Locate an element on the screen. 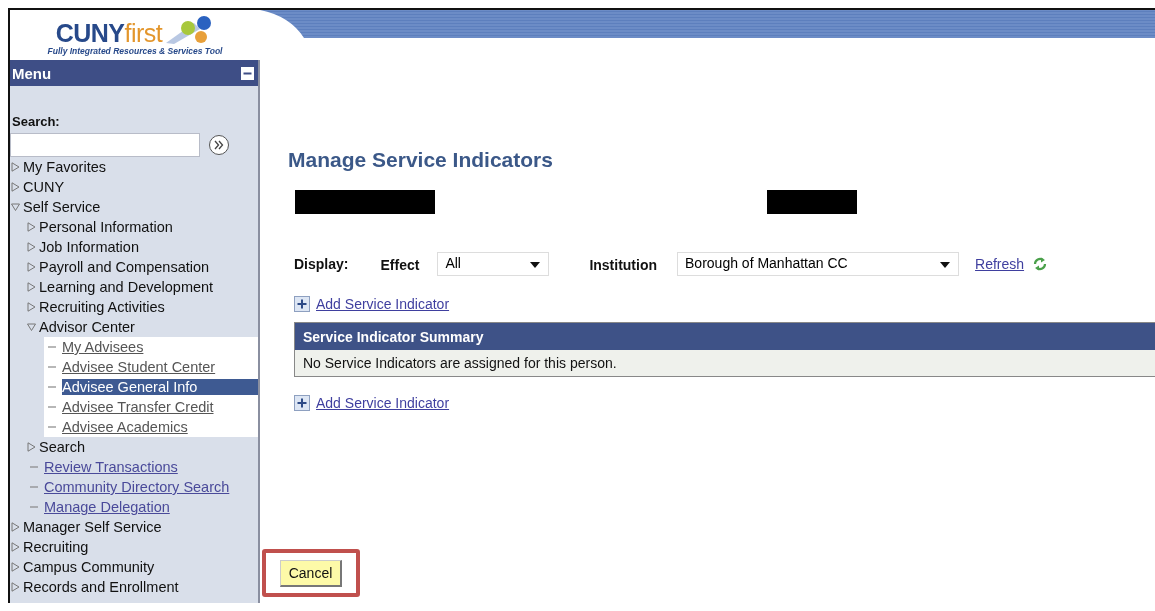  cancel-button: Cancel is located at coordinates (311, 573).